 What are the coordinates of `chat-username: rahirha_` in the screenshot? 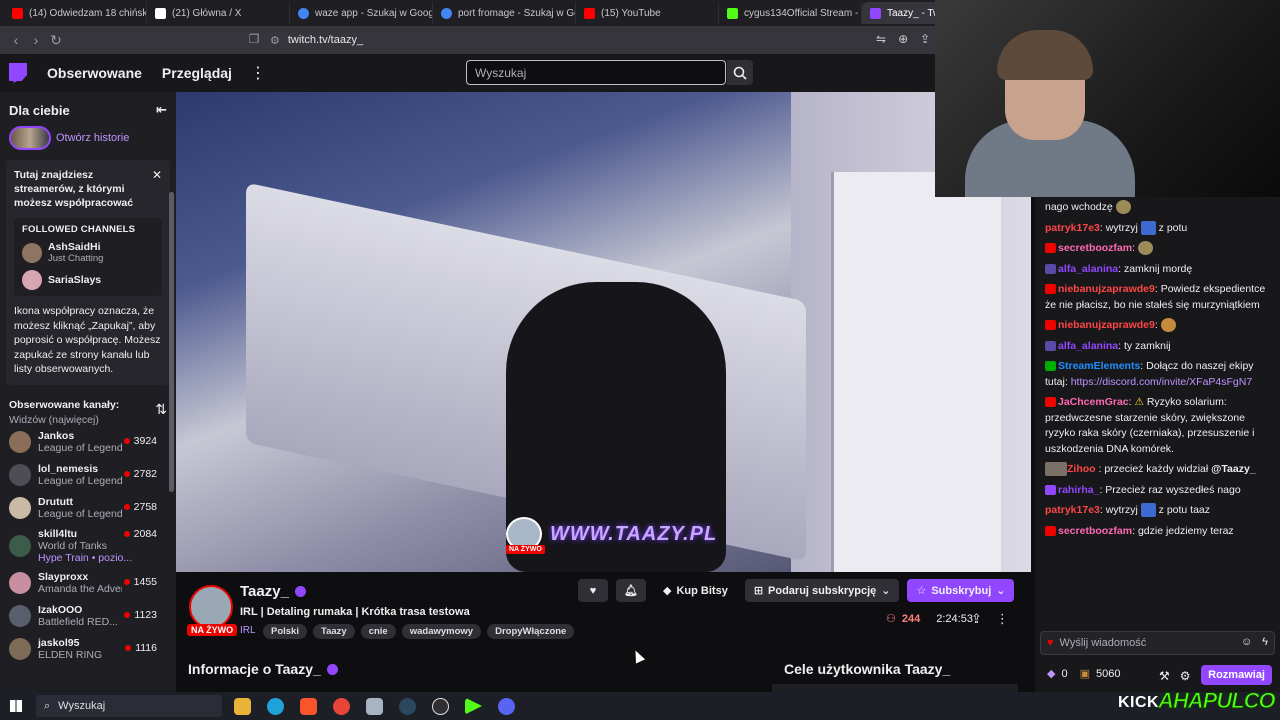 It's located at (1078, 490).